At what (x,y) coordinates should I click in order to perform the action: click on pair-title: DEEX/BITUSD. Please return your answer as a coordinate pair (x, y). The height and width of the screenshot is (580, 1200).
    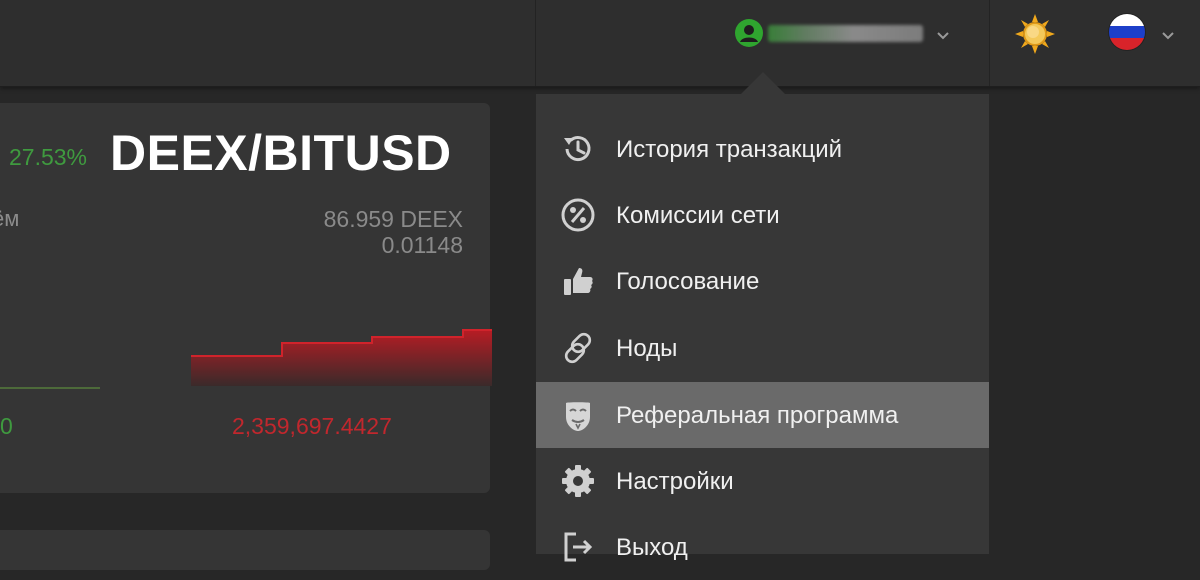
    Looking at the image, I should click on (281, 153).